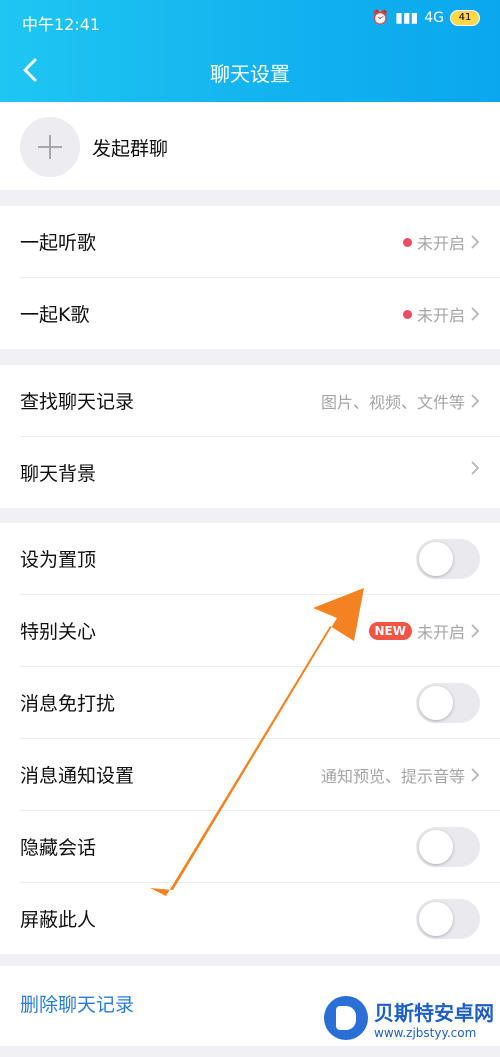 The height and width of the screenshot is (1057, 500). What do you see at coordinates (260, 242) in the screenshot?
I see `row-listen-together: 一起听歌 未开启` at bounding box center [260, 242].